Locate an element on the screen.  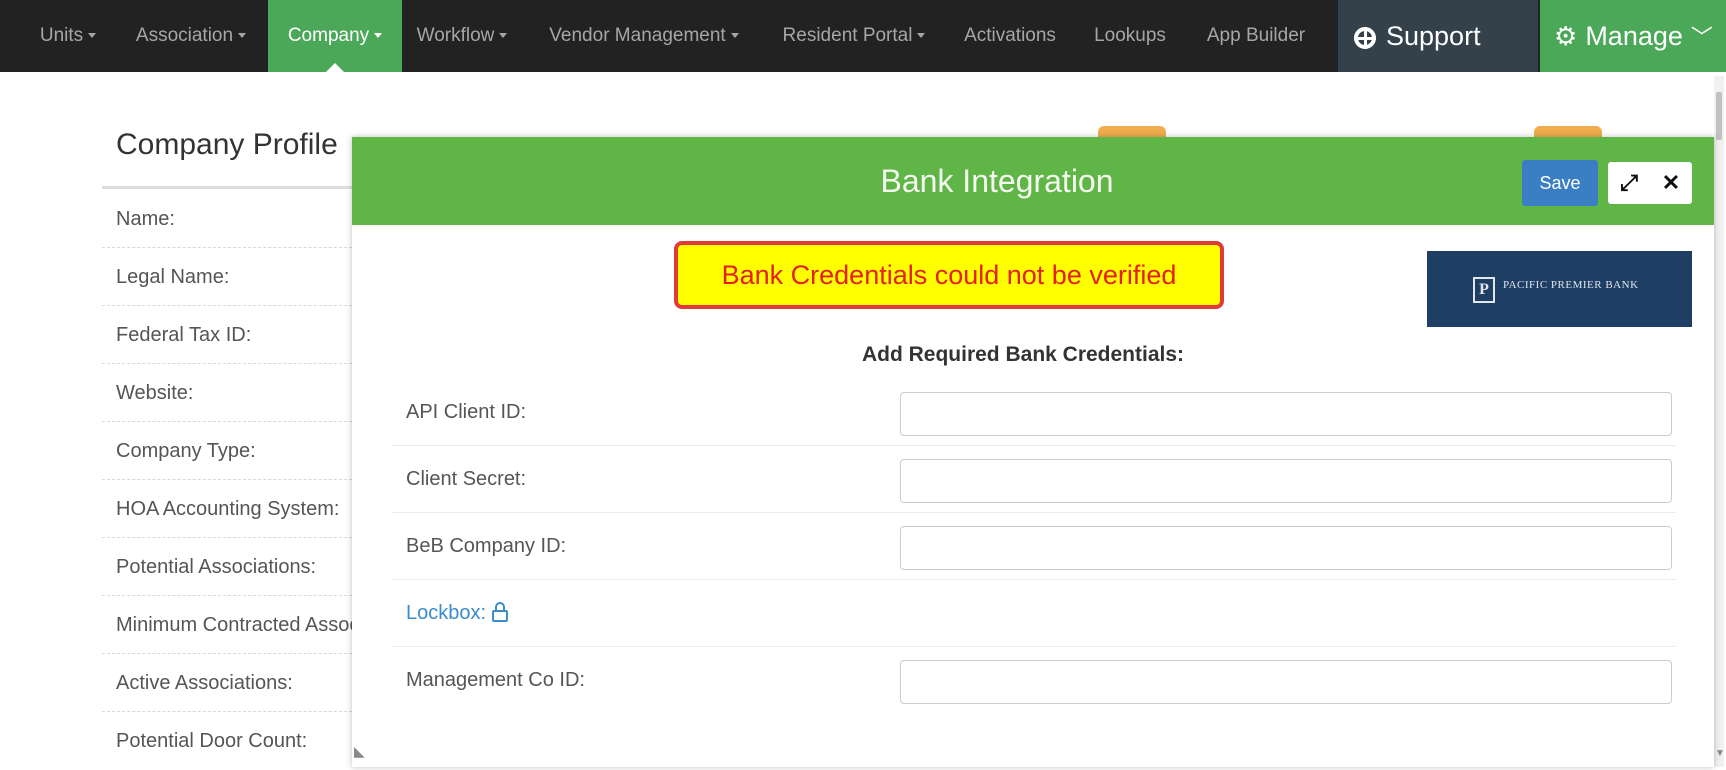
nav-item-units: Units is located at coordinates (68, 36).